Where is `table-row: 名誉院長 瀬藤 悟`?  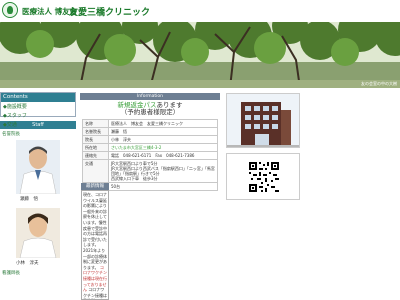
table-row: 名誉院長 瀬藤 悟 is located at coordinates (150, 131).